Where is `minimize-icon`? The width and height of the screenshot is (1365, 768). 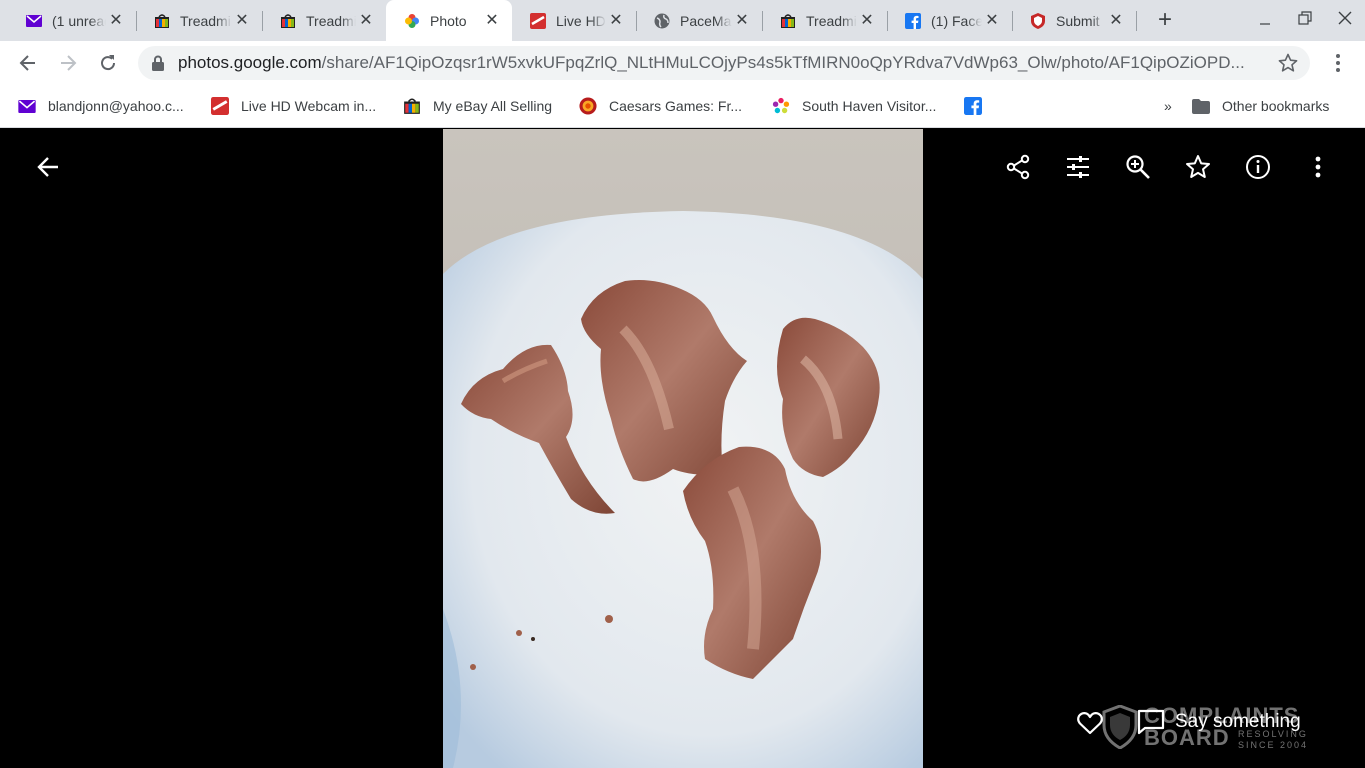 minimize-icon is located at coordinates (1265, 24).